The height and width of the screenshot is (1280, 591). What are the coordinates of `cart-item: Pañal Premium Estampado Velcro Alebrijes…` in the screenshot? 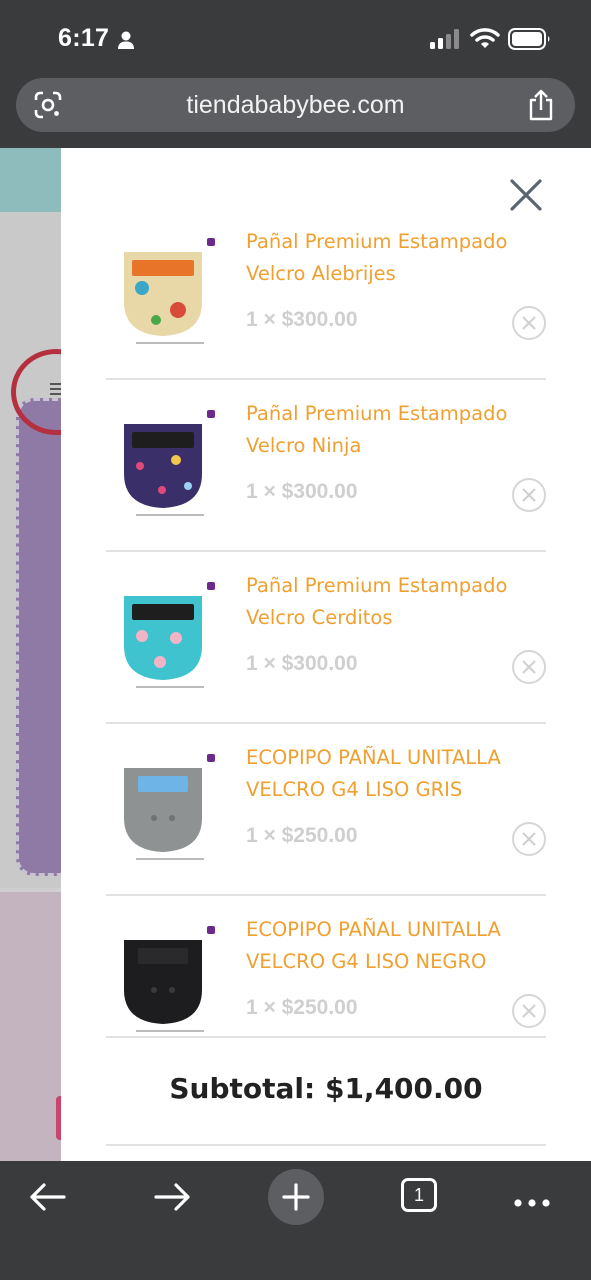 It's located at (326, 294).